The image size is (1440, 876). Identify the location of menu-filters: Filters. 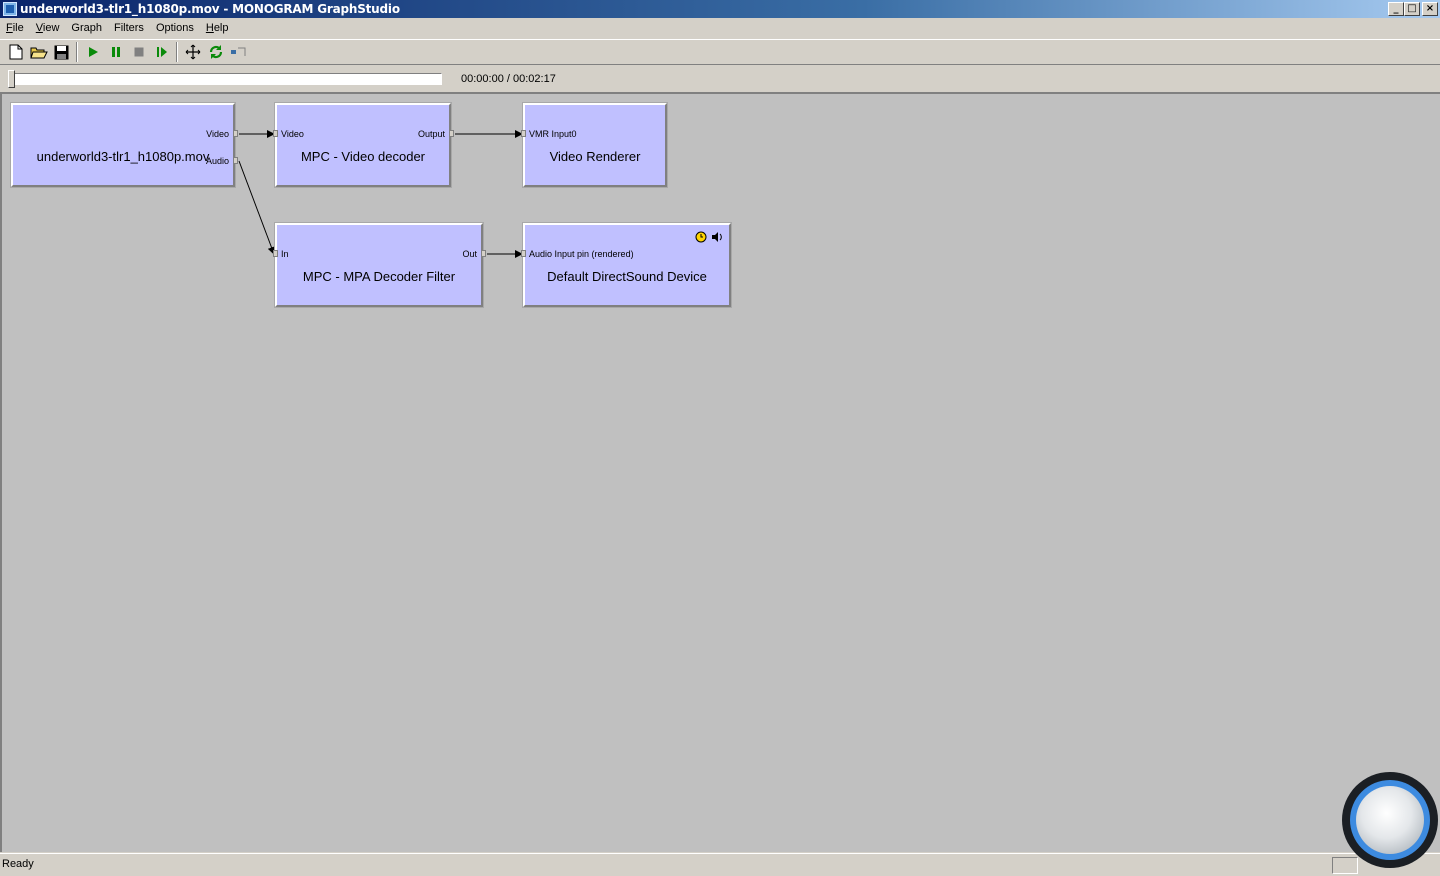
(129, 28).